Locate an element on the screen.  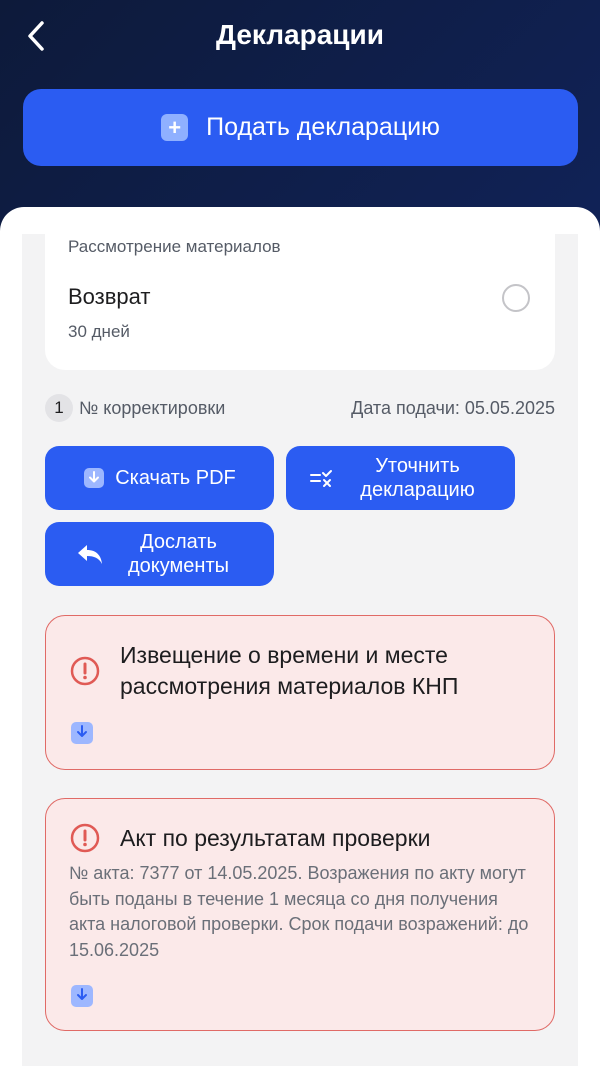
plus-square-icon: + is located at coordinates (175, 127).